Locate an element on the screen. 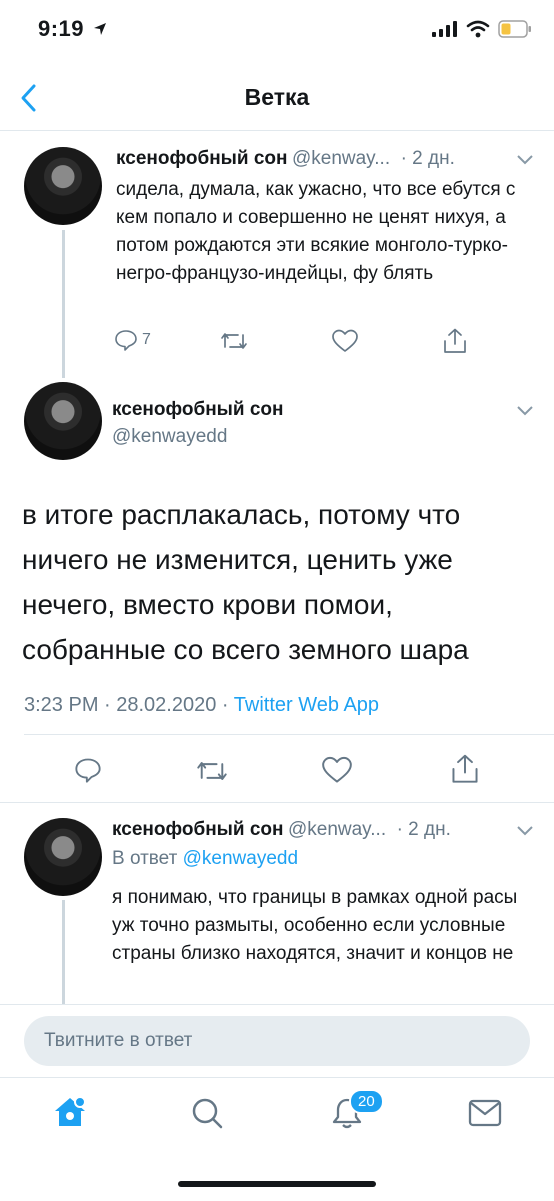 The image size is (554, 1201). reply-button: 7 is located at coordinates (132, 340).